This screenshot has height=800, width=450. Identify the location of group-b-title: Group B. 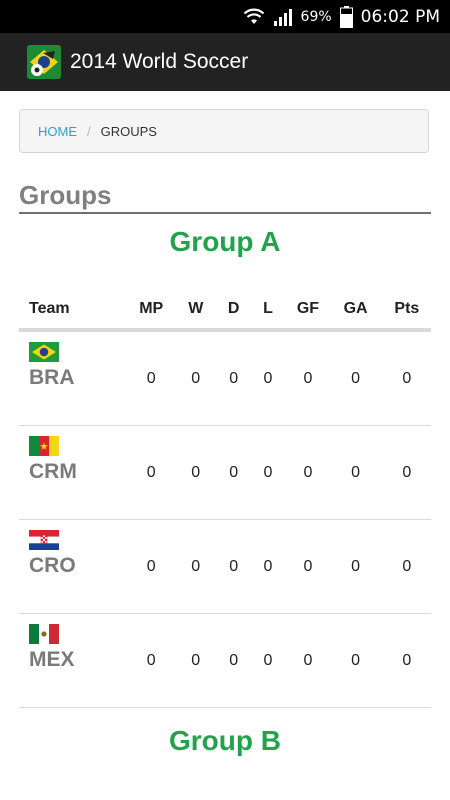
(225, 740).